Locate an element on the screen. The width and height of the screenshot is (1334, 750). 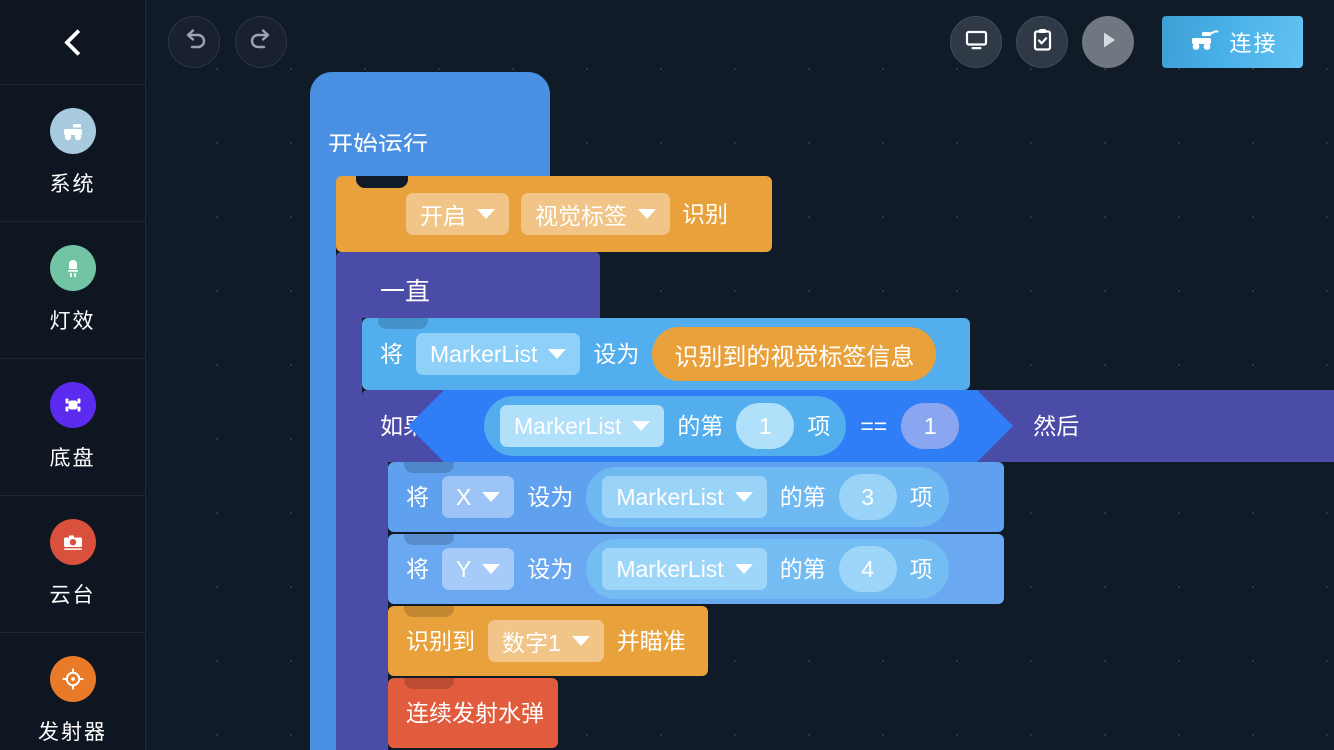
undo-icon is located at coordinates (194, 42).